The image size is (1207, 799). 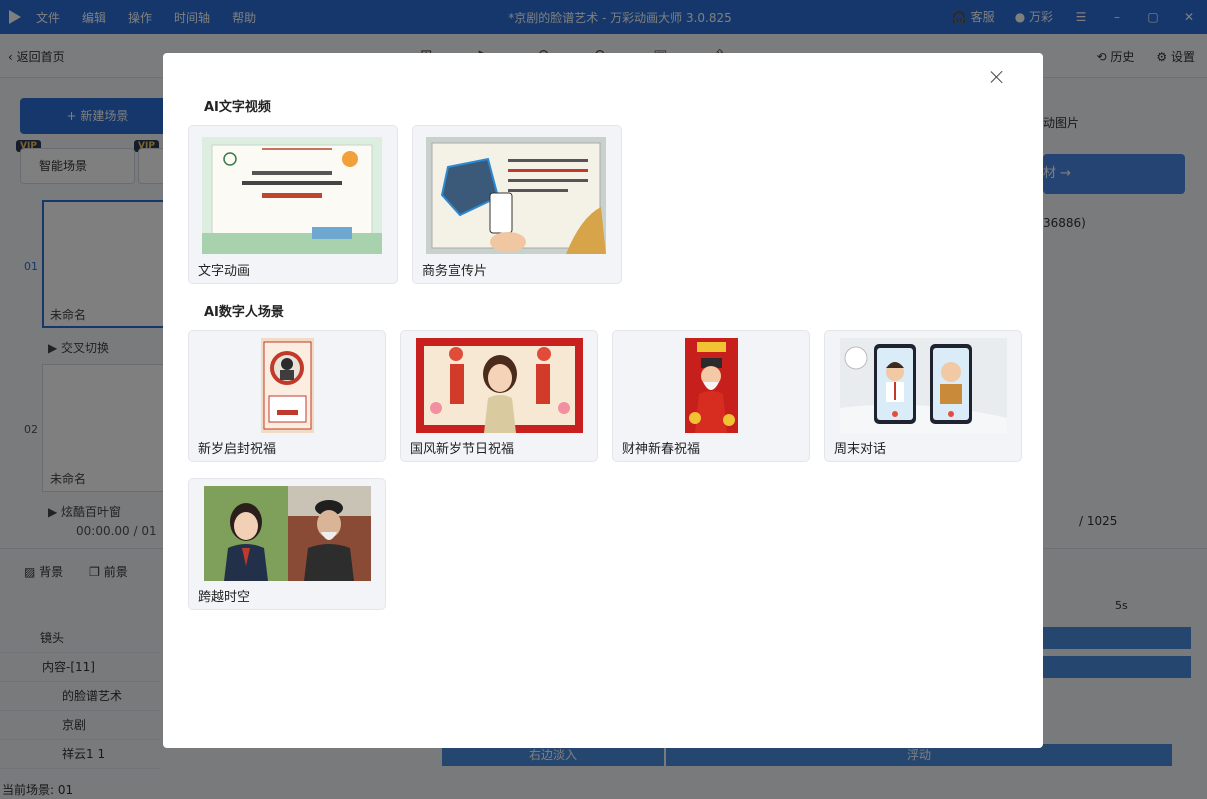 I want to click on across-time-preview-icon, so click(x=287, y=533).